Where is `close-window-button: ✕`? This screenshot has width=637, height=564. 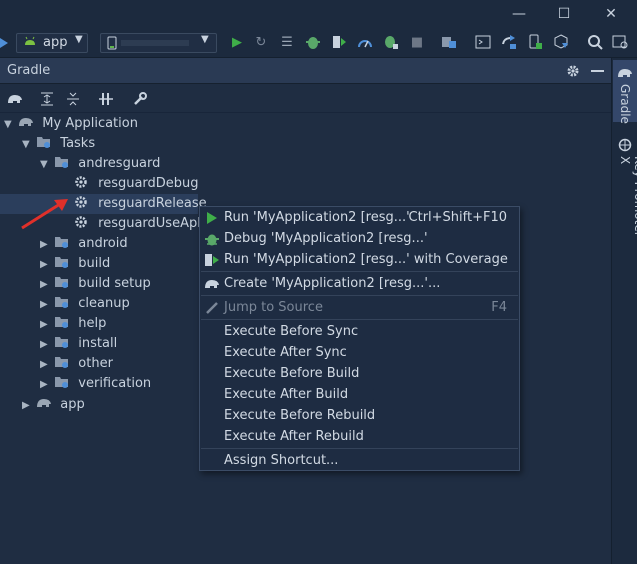 close-window-button: ✕ is located at coordinates (611, 14).